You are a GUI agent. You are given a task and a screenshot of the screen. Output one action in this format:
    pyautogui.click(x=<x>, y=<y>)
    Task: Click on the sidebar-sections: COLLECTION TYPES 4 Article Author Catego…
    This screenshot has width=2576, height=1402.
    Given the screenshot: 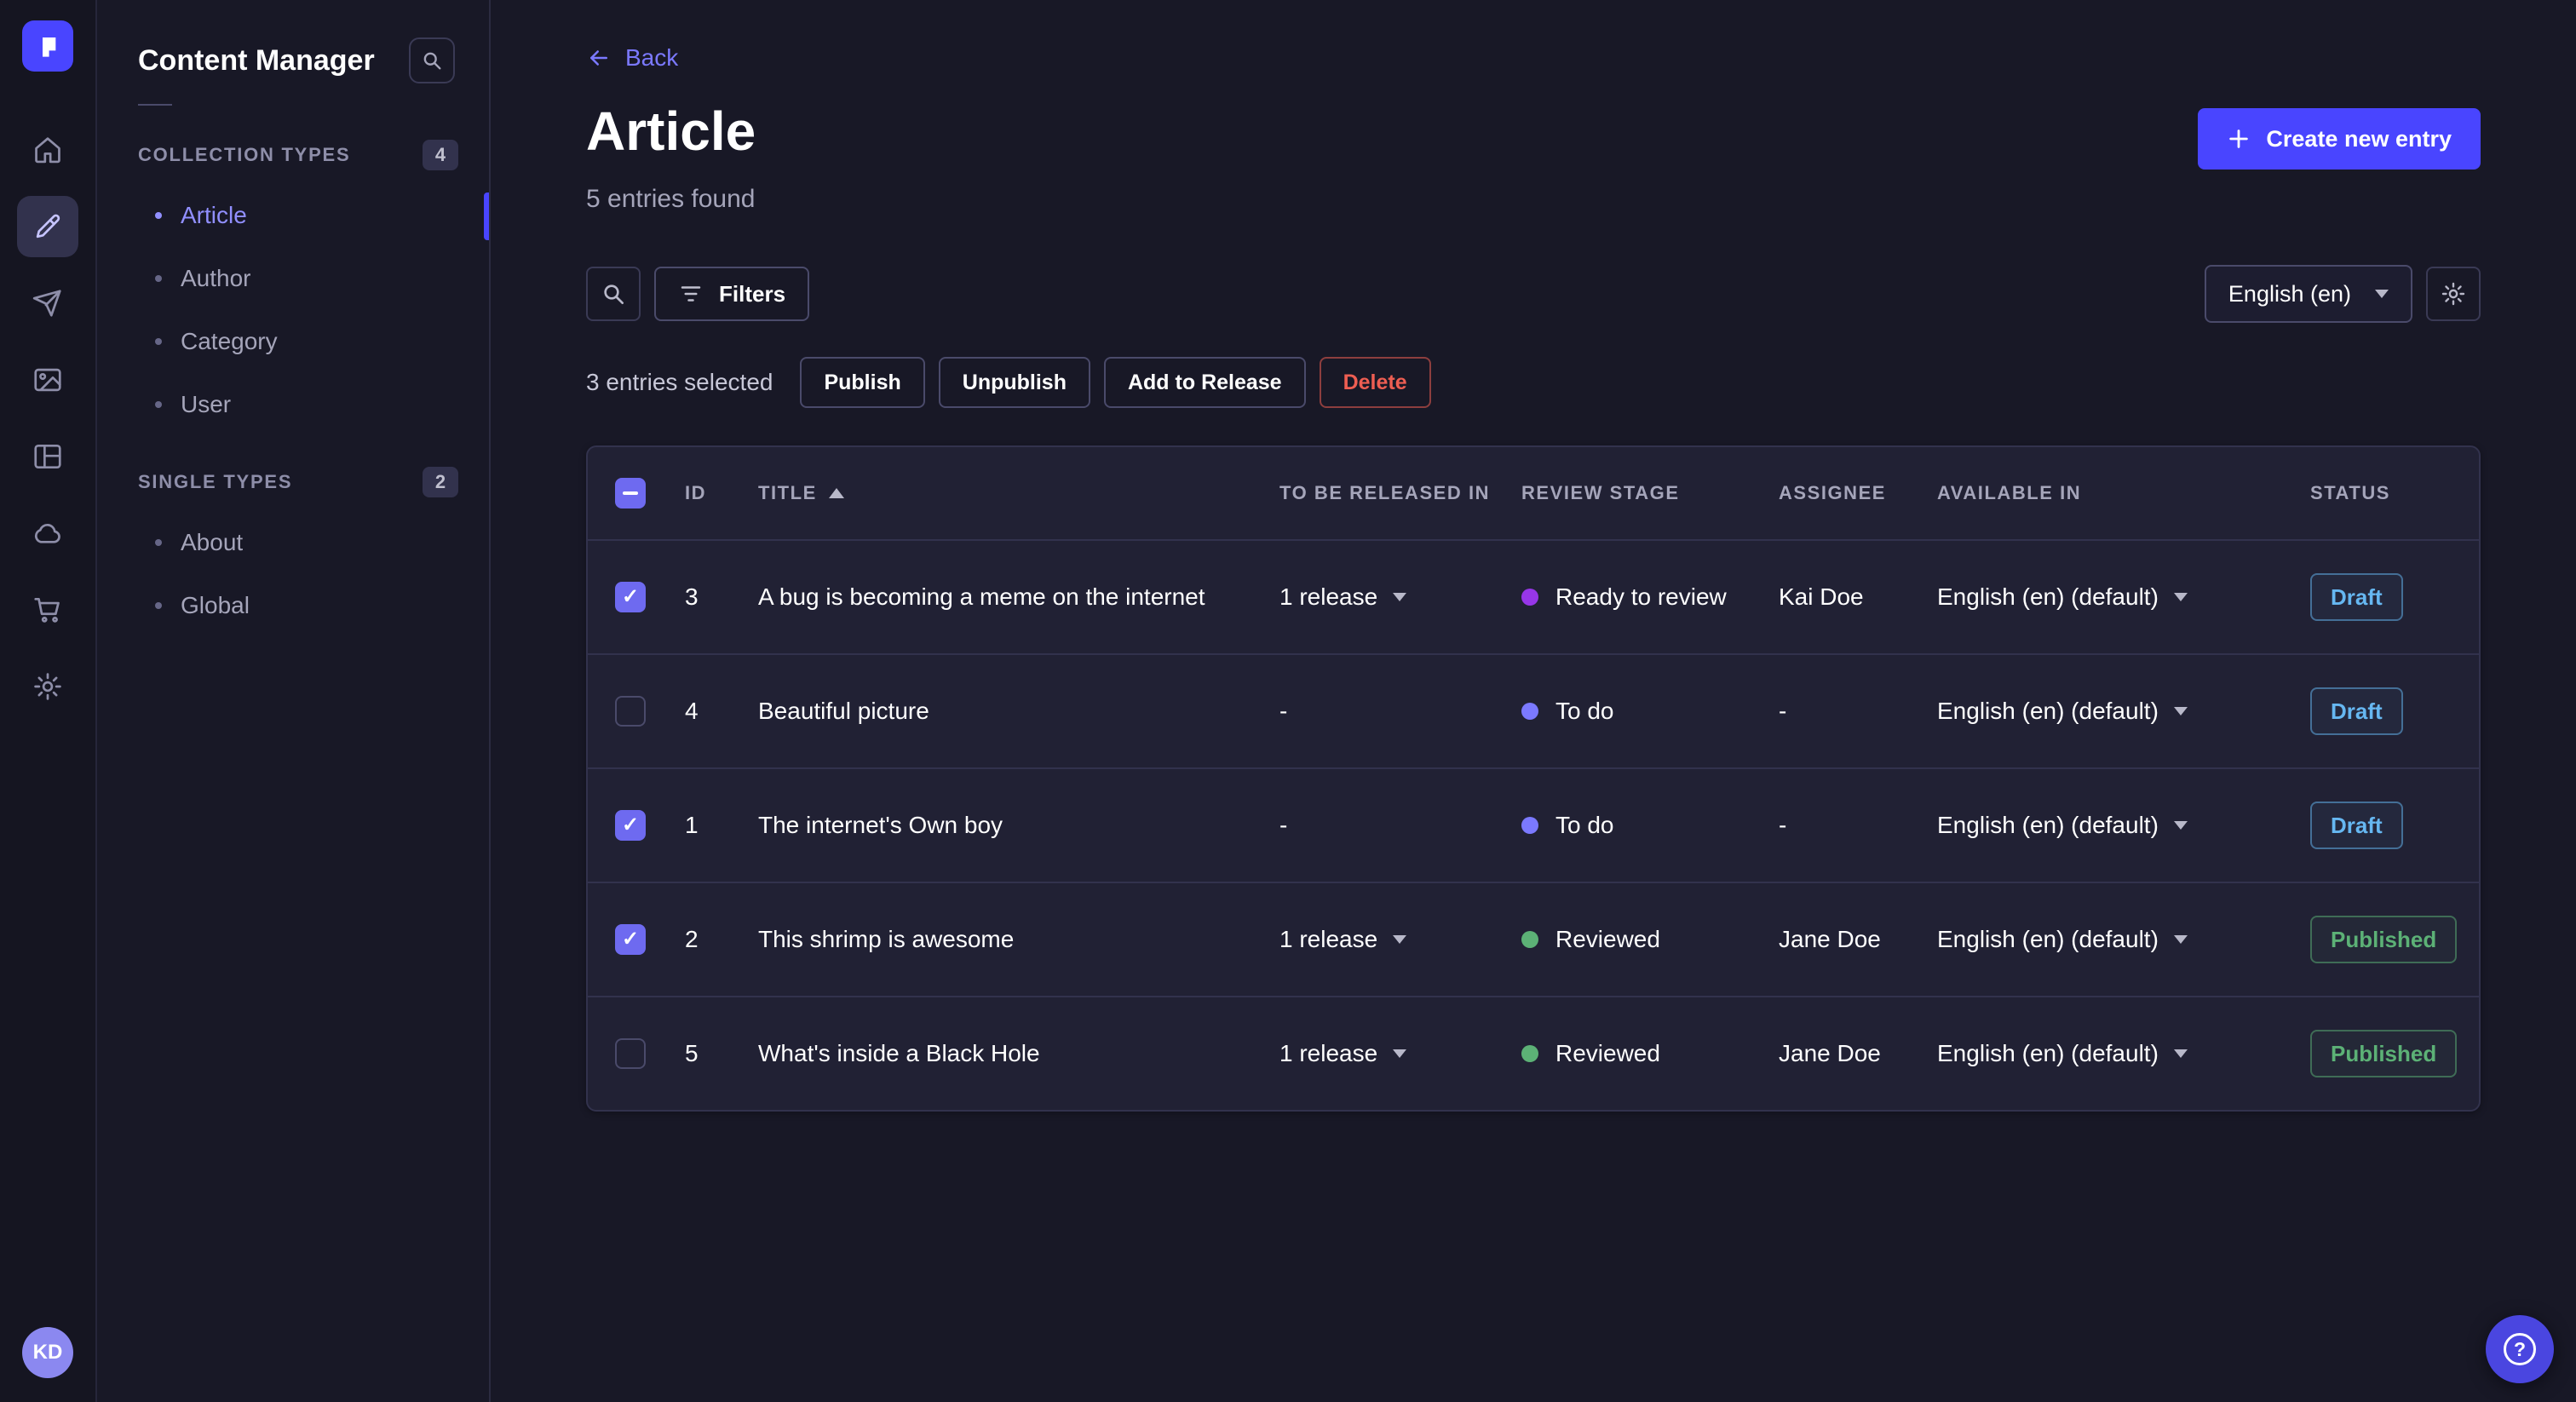 What is the action you would take?
    pyautogui.click(x=293, y=383)
    